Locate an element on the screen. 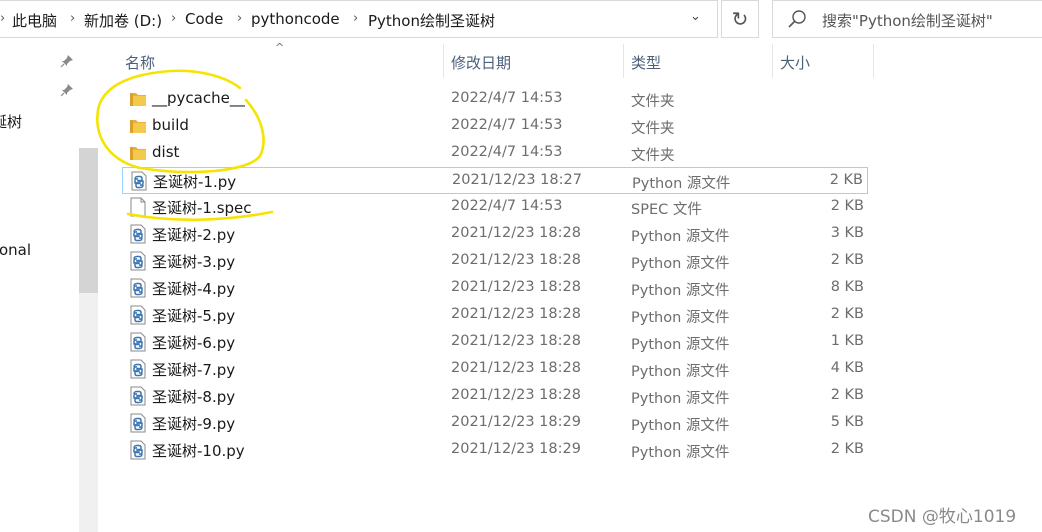 The image size is (1042, 532). file-modified-date: 2021/12/23 18:27 is located at coordinates (517, 180).